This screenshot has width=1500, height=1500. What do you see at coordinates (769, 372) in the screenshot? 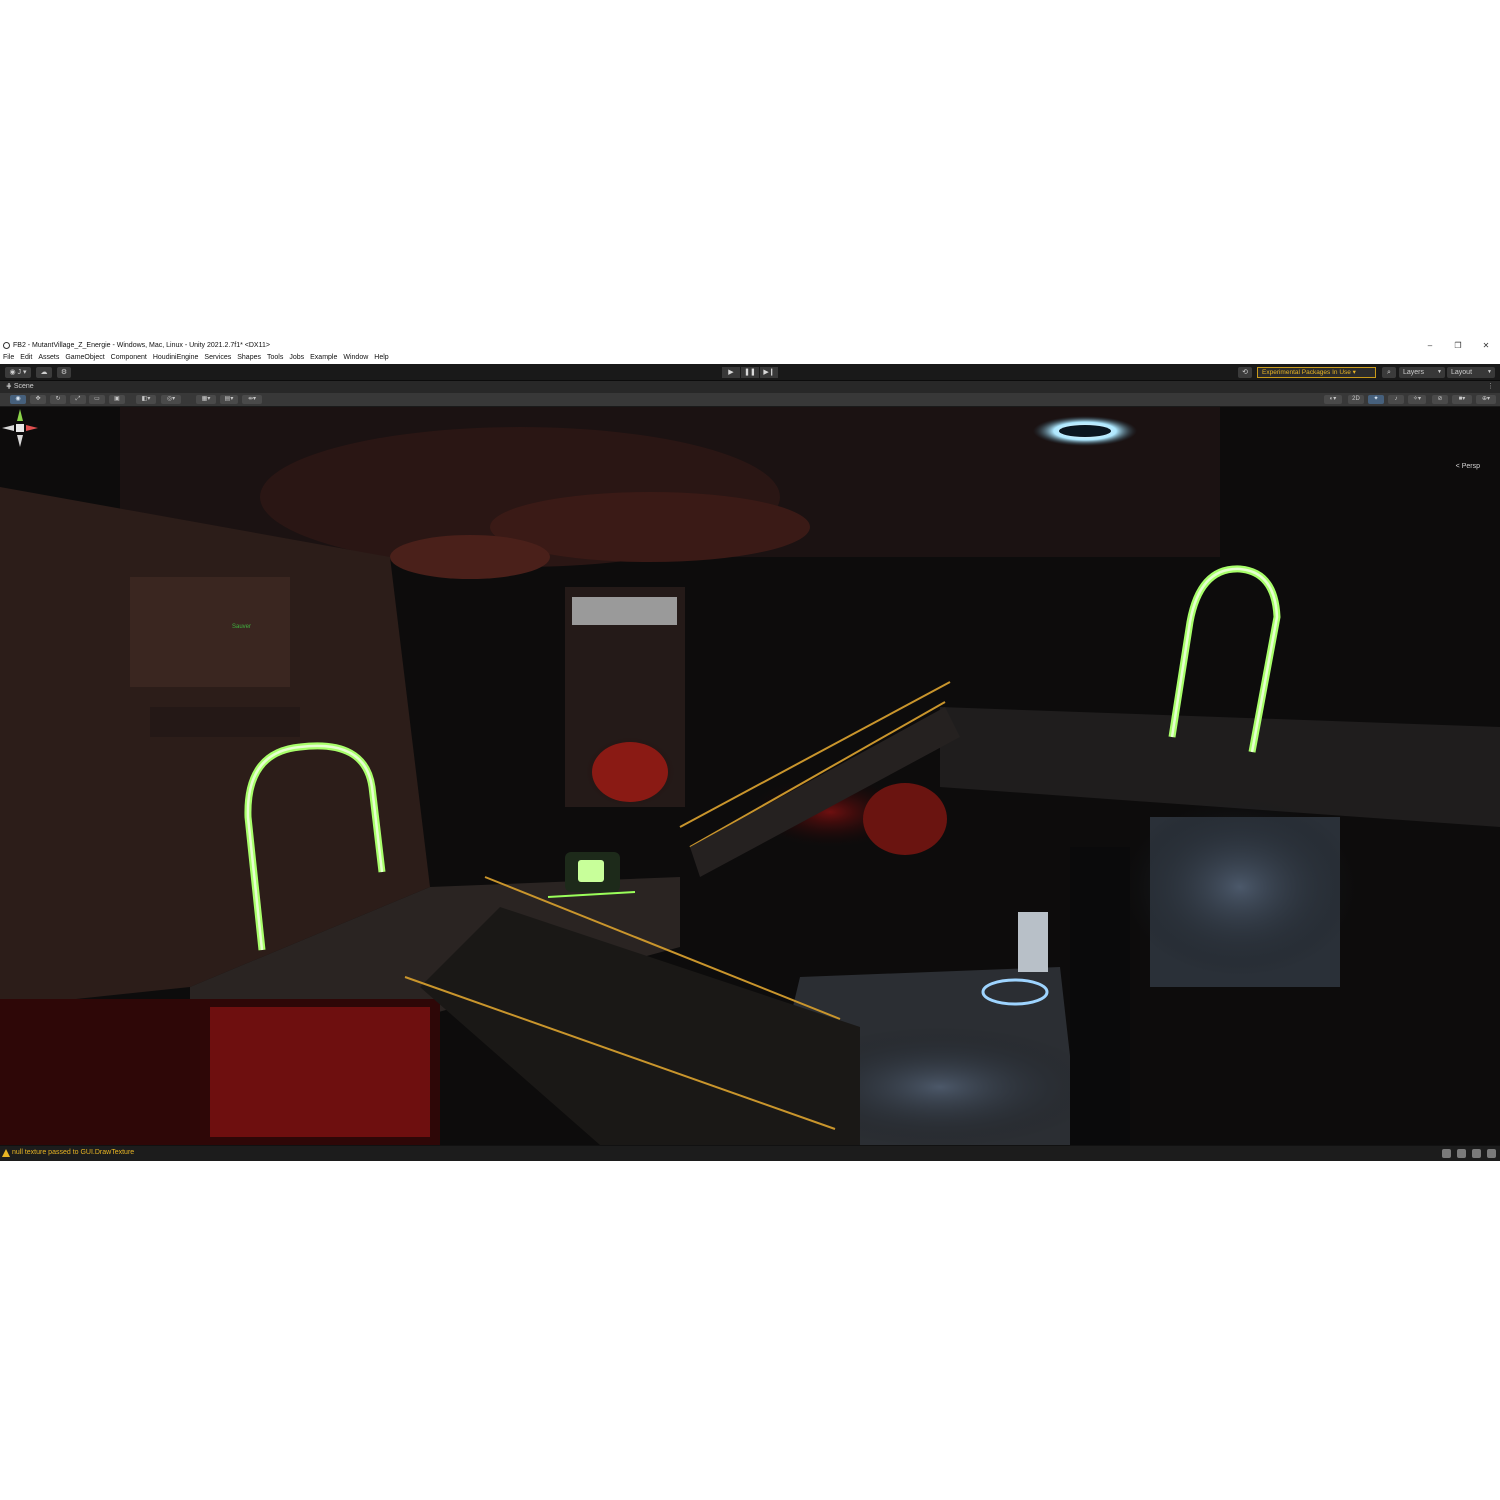
I see `step-button: ▶❙` at bounding box center [769, 372].